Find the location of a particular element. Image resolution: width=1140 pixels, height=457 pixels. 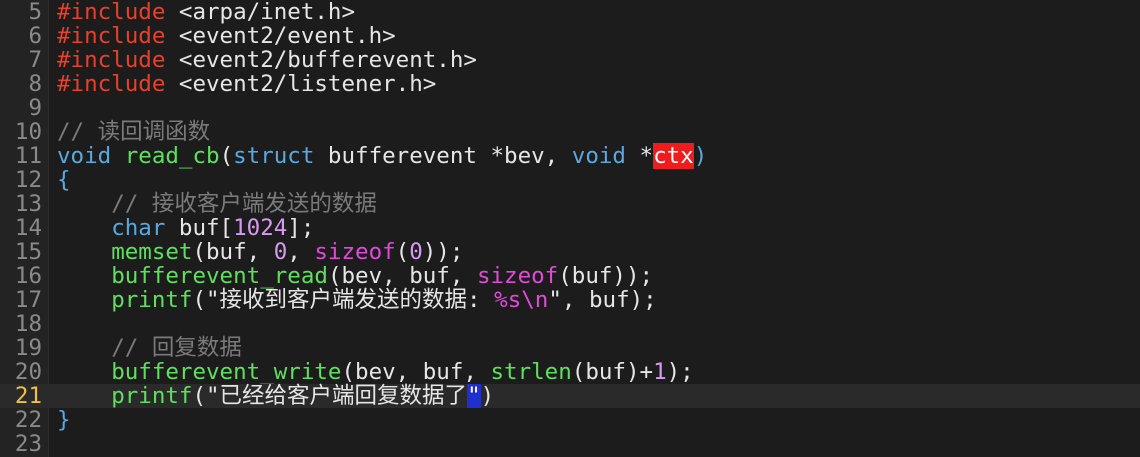

code-line: 17 printf("接收到客户端发送的数据: %s\n", buf); is located at coordinates (570, 300).